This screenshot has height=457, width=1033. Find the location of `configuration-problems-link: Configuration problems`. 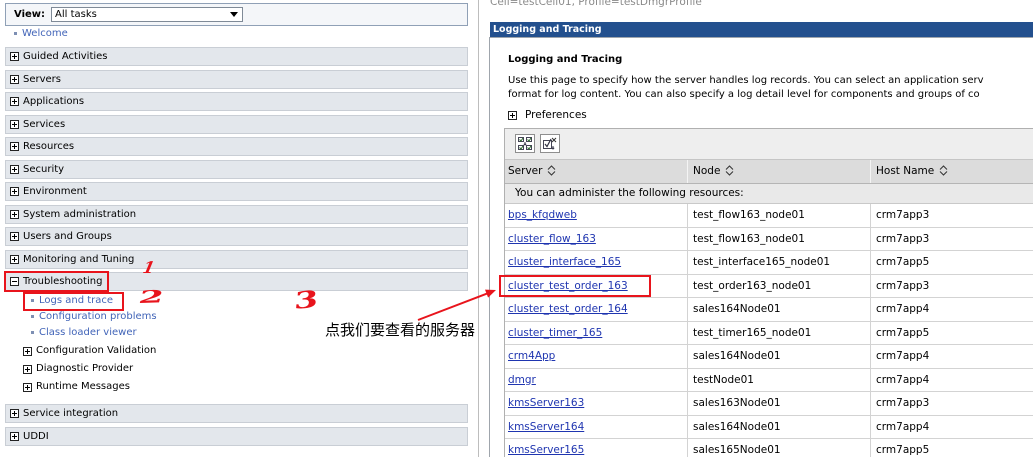

configuration-problems-link: Configuration problems is located at coordinates (98, 317).